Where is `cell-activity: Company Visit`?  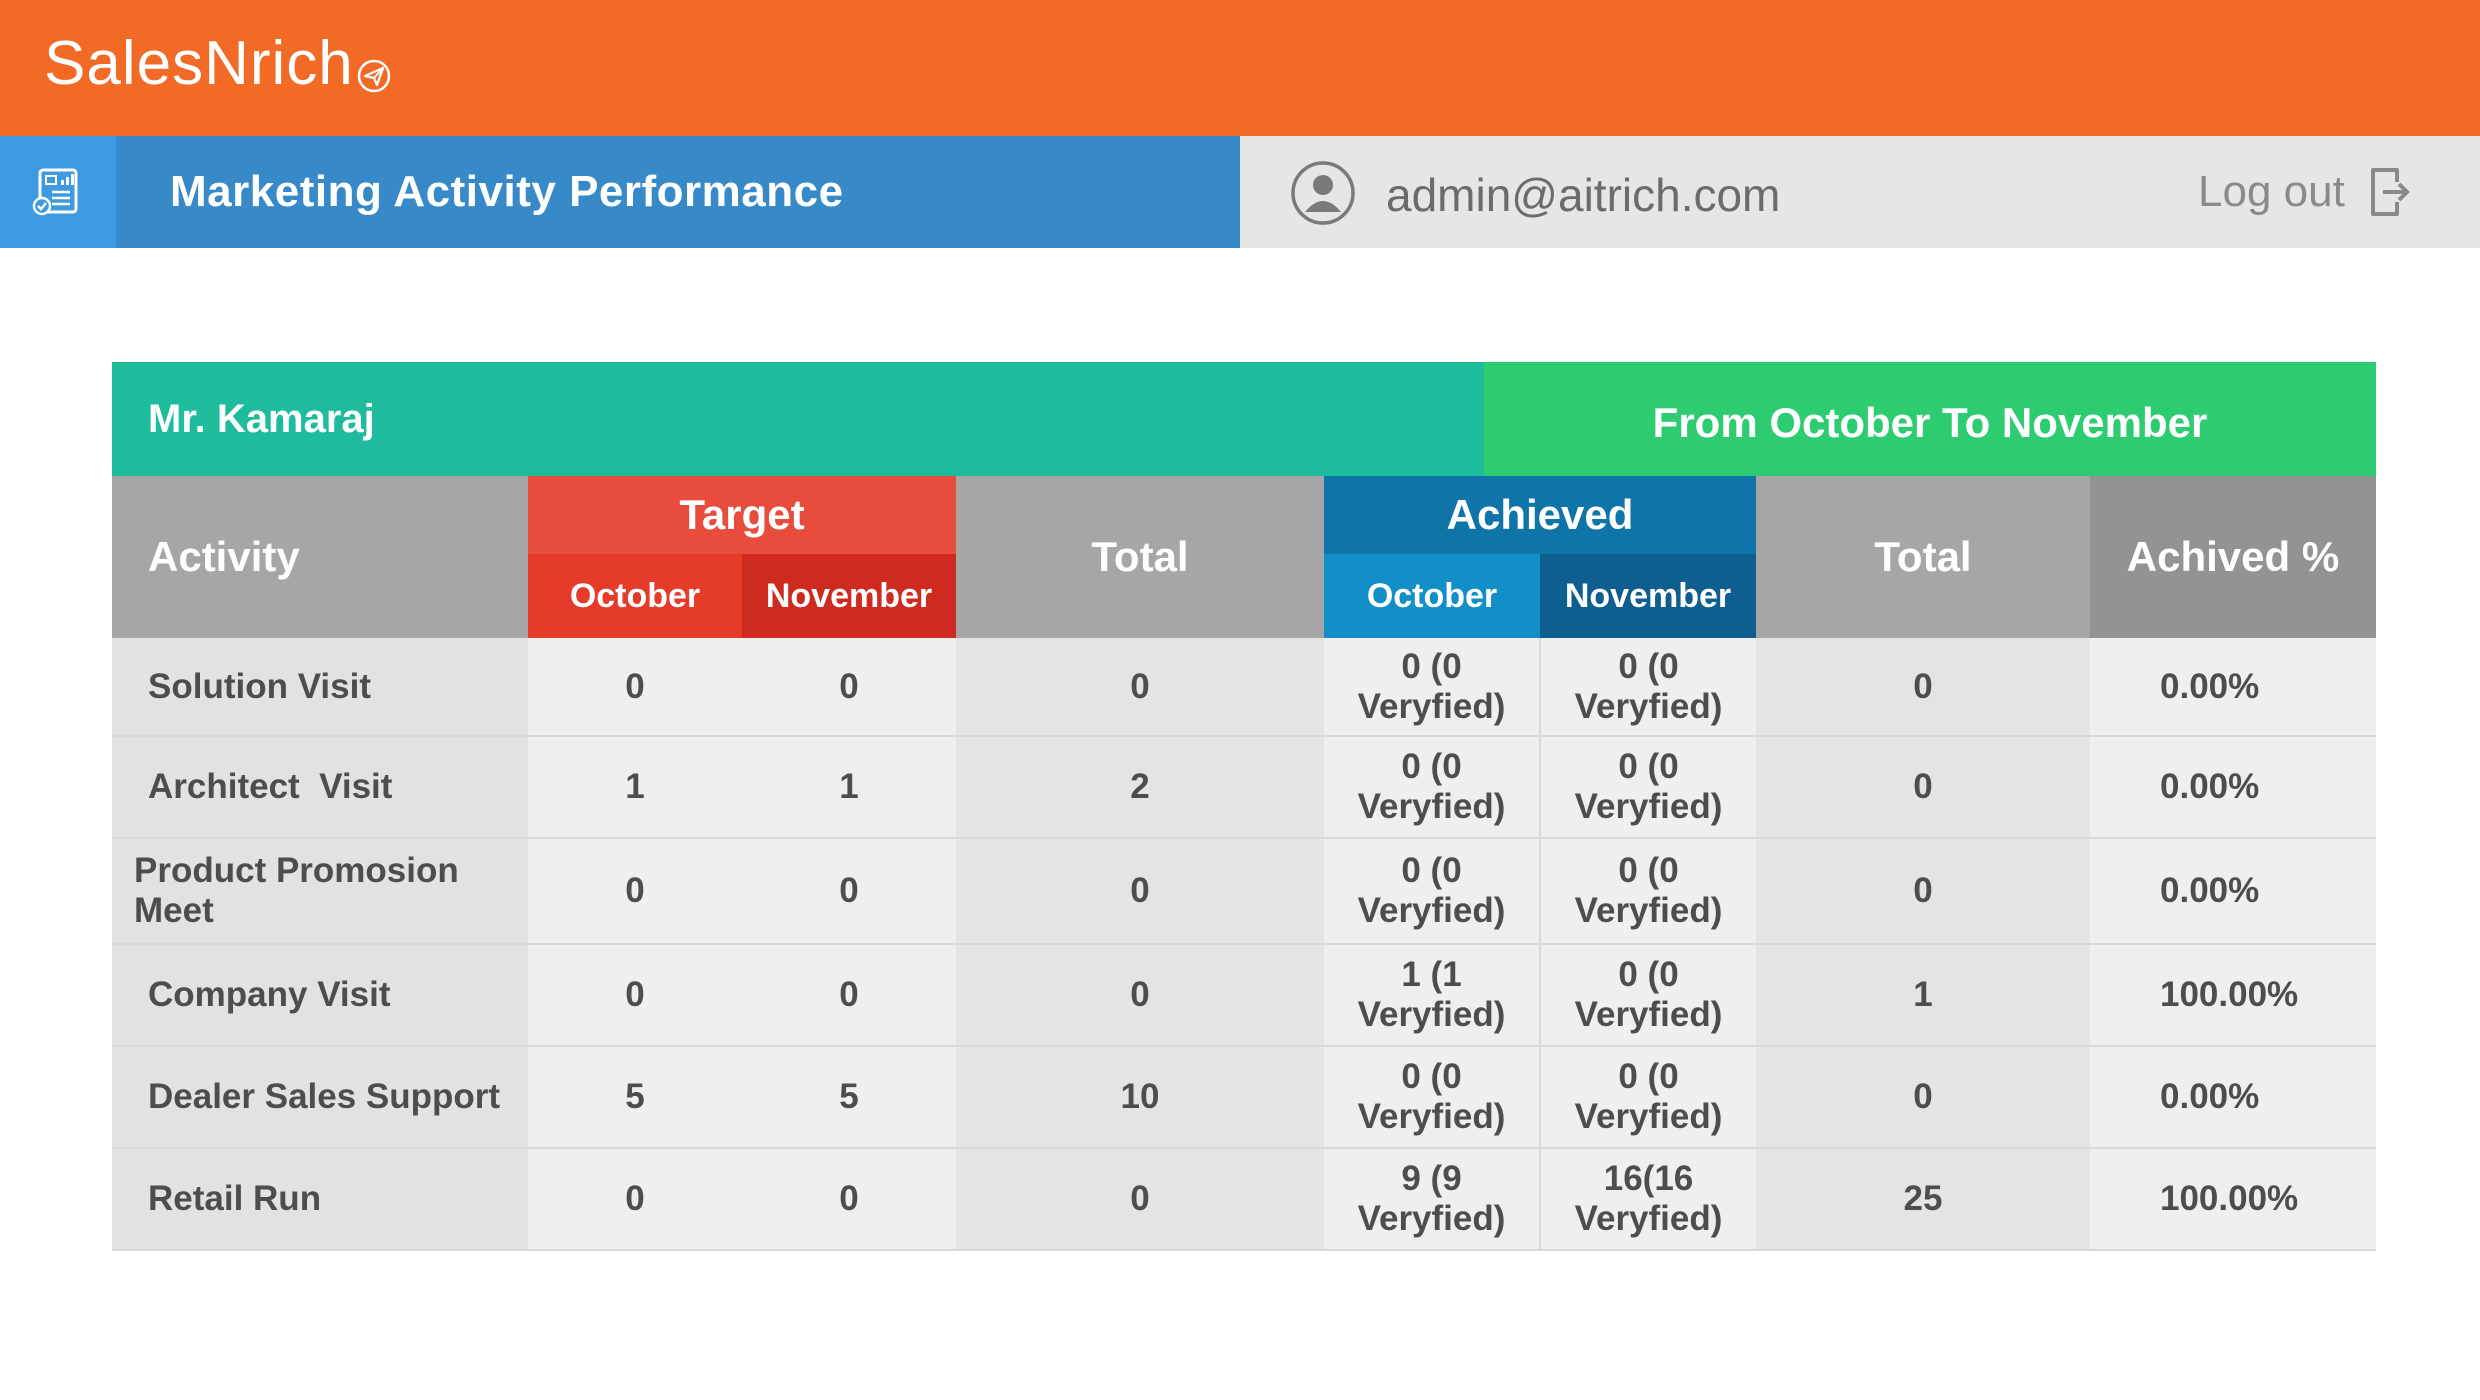
cell-activity: Company Visit is located at coordinates (320, 995).